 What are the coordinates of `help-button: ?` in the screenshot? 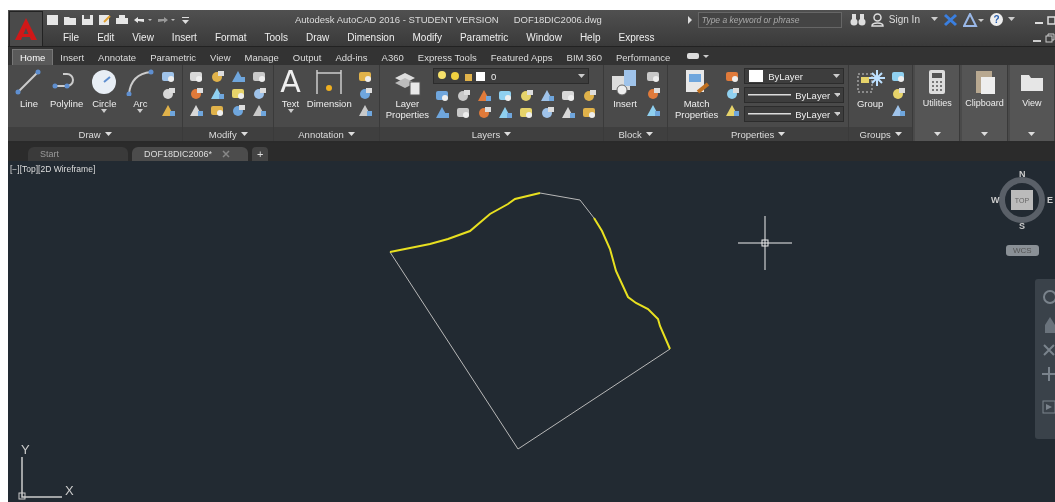 It's located at (996, 19).